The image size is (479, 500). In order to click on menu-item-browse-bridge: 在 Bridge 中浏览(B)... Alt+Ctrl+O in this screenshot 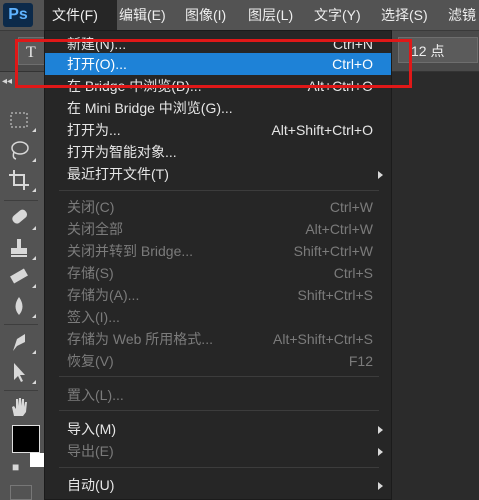, I will do `click(218, 86)`.